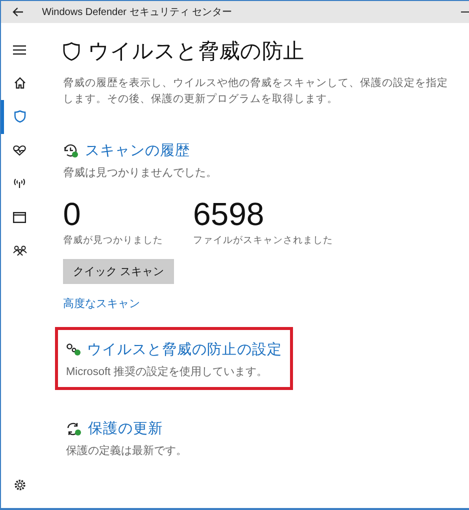 Image resolution: width=469 pixels, height=510 pixels. I want to click on section-link: 保護の更新, so click(125, 428).